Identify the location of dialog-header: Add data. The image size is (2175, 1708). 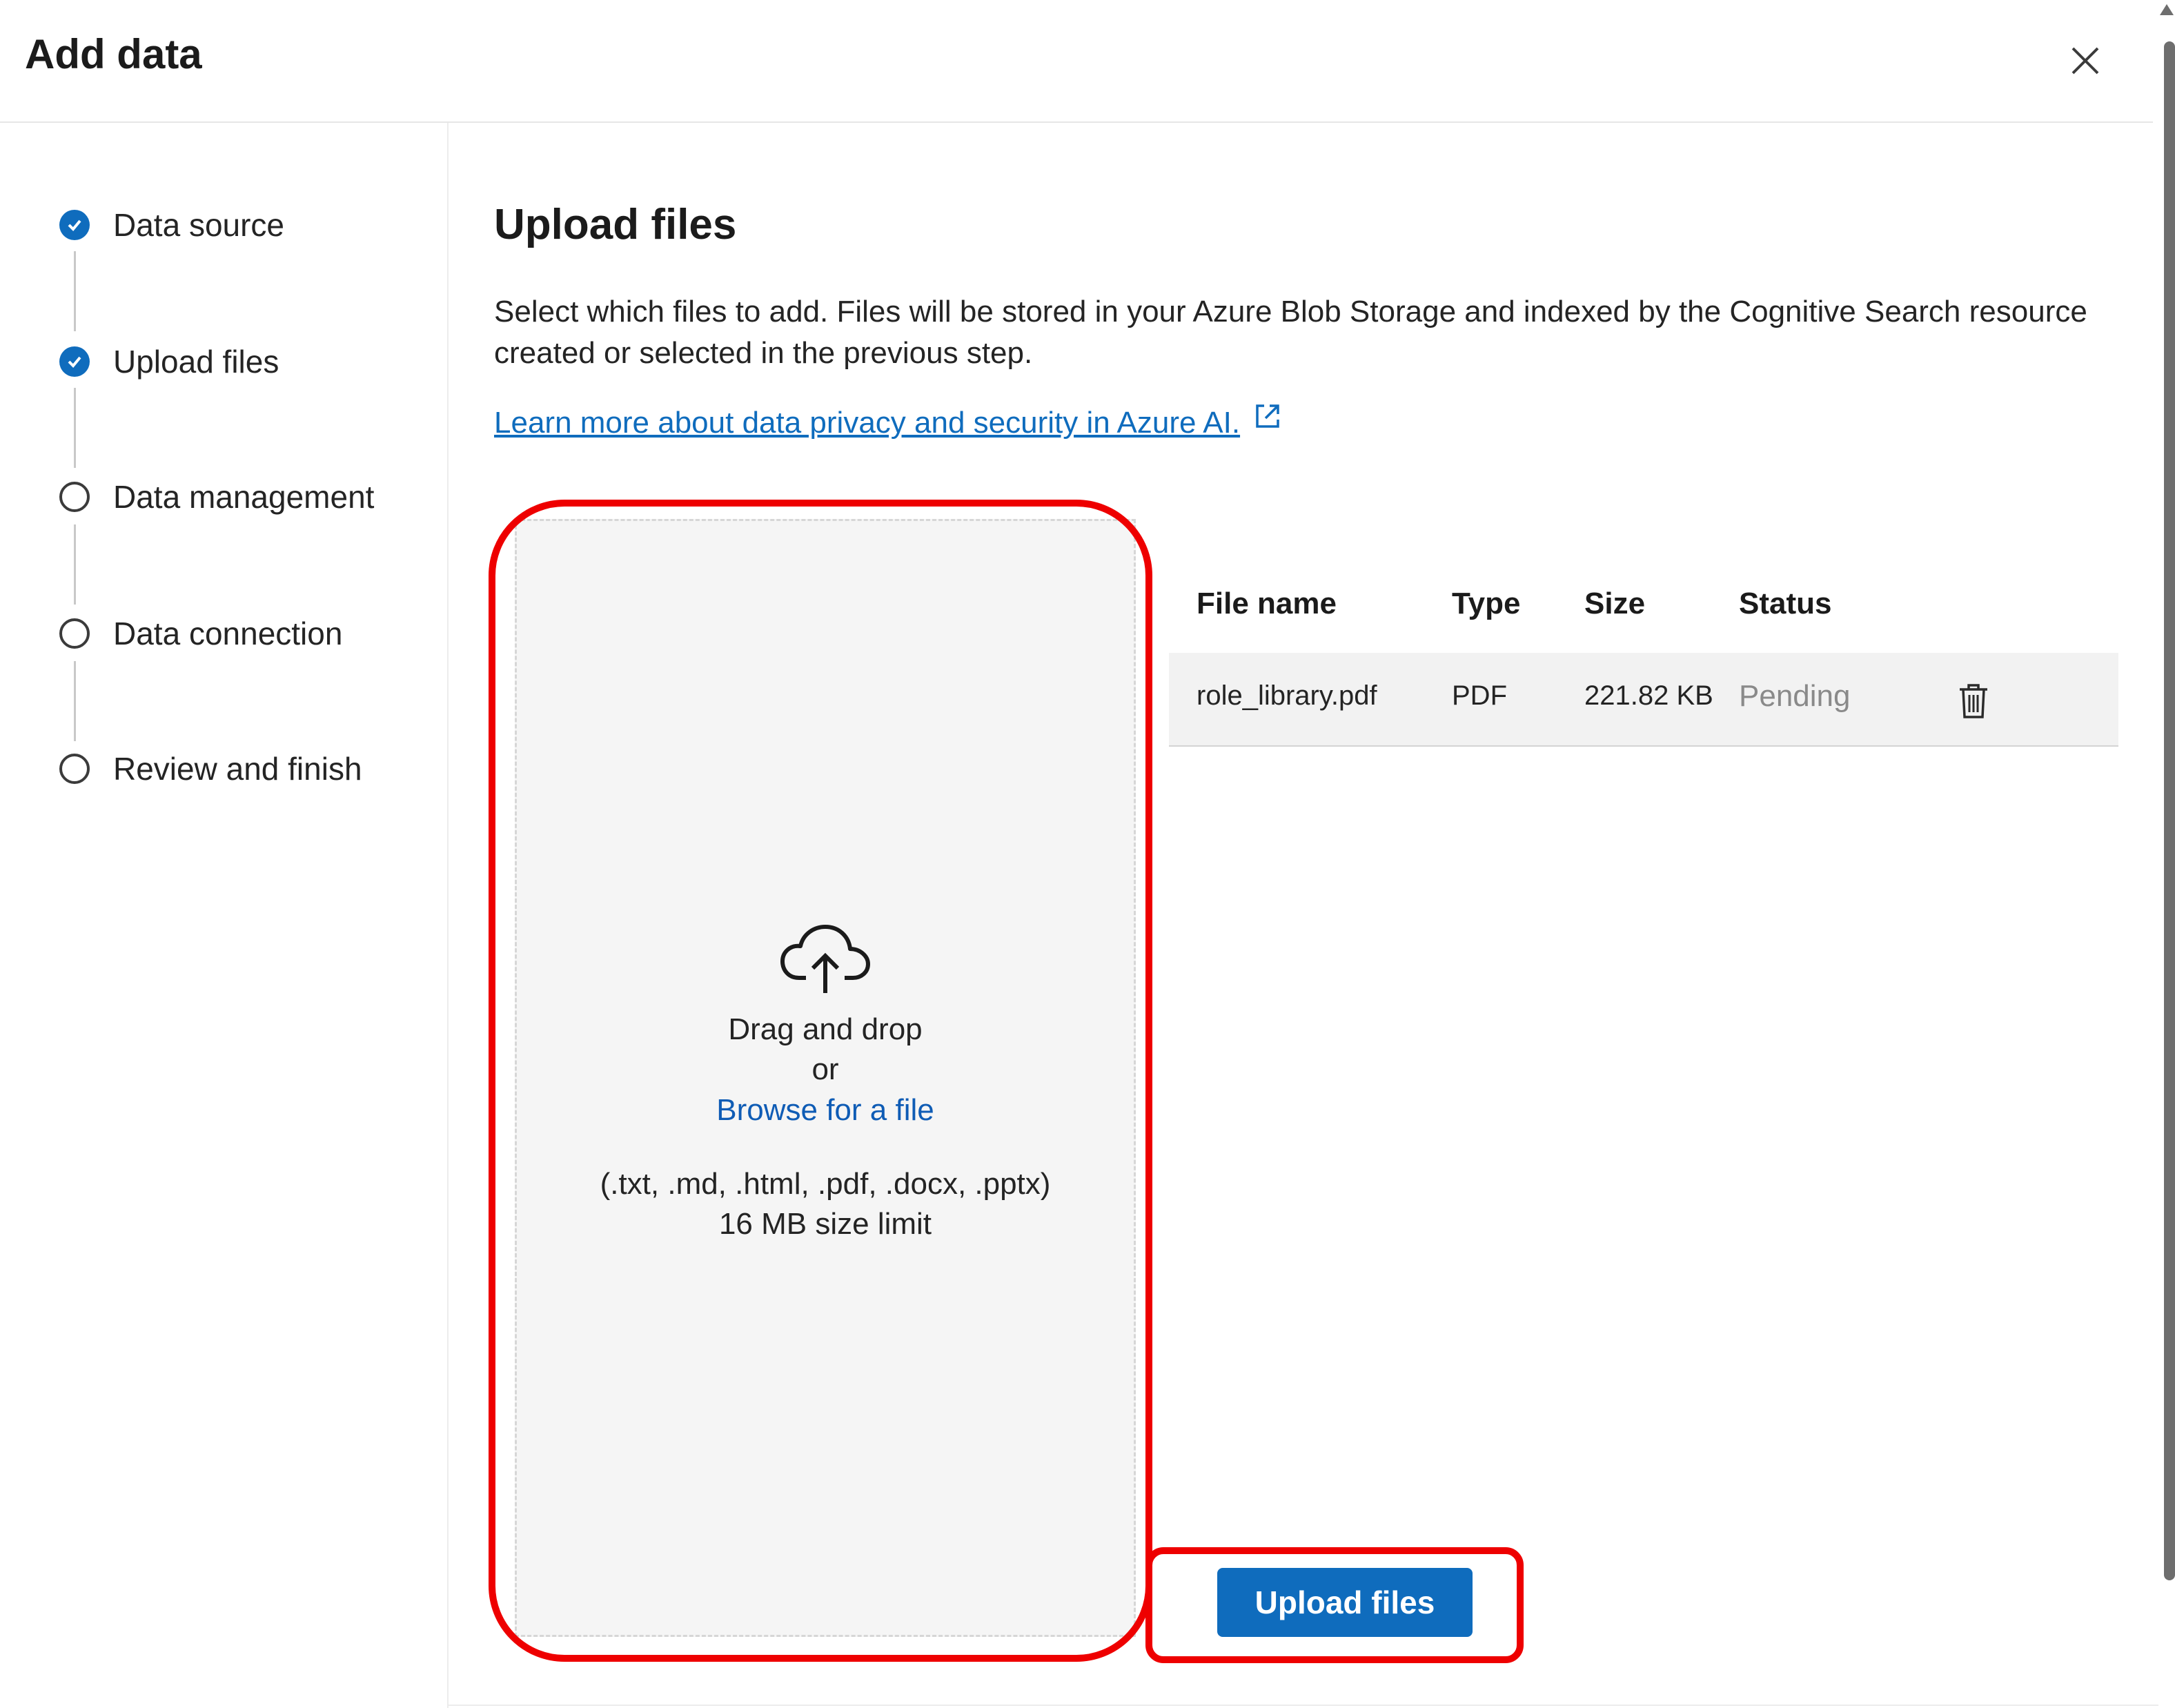
(1076, 61).